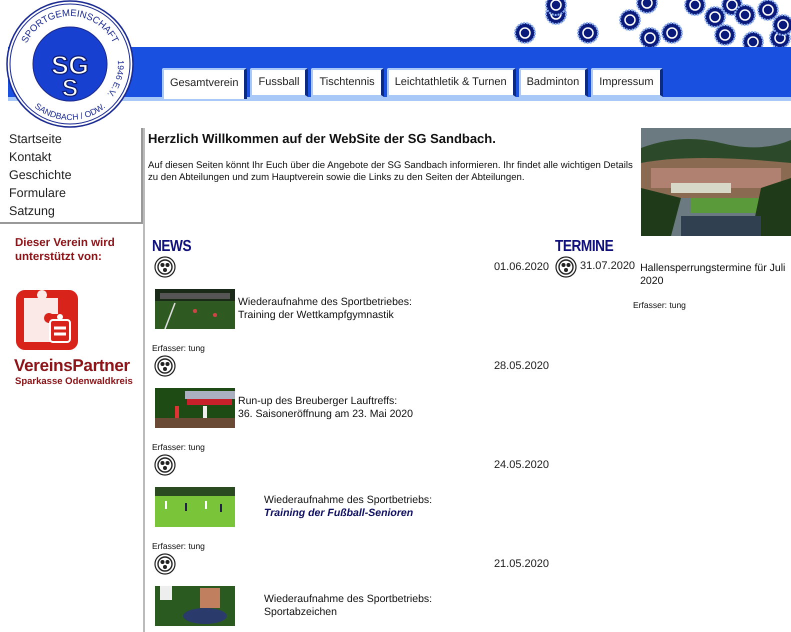 The height and width of the screenshot is (632, 791). I want to click on sidebar-link: Kontakt, so click(30, 157).